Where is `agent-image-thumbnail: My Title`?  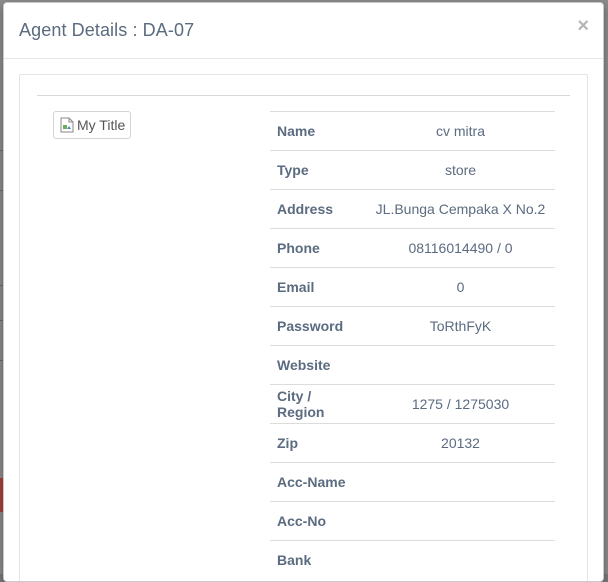
agent-image-thumbnail: My Title is located at coordinates (92, 125).